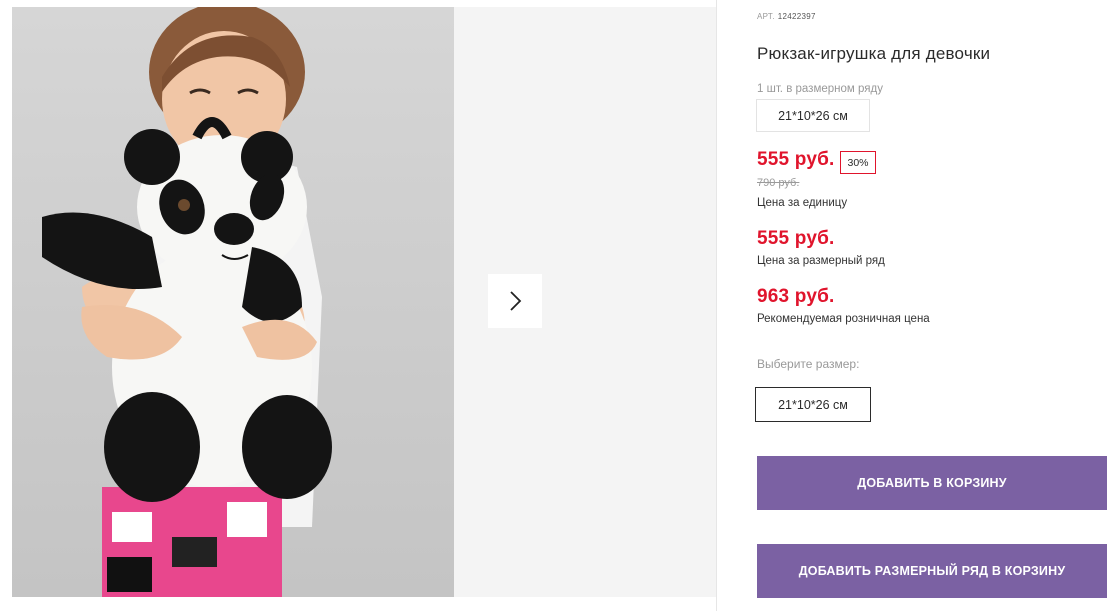  Describe the element at coordinates (858, 162) in the screenshot. I see `discount-badge: 30%` at that location.